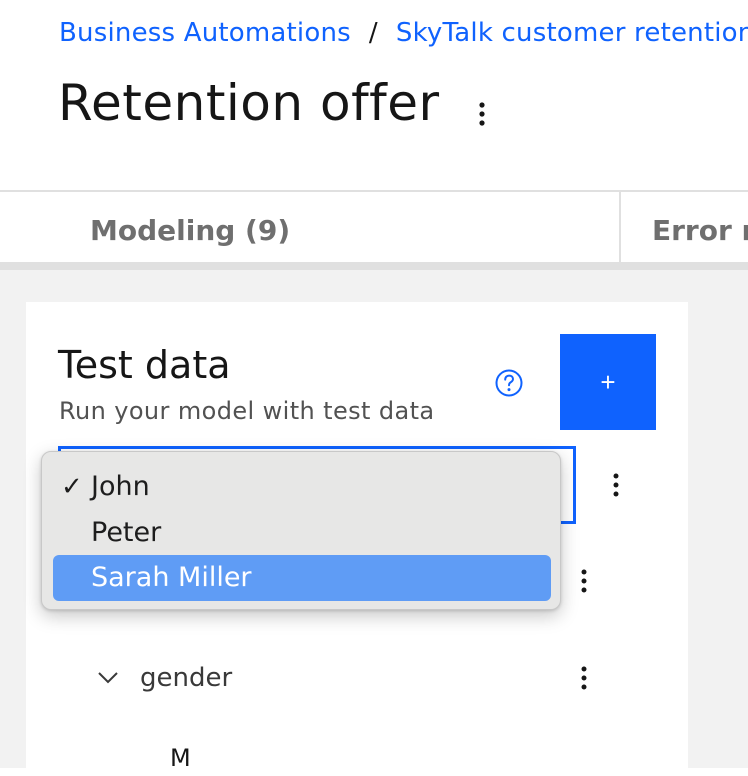  What do you see at coordinates (584, 581) in the screenshot?
I see `row-overflow-menu-icon` at bounding box center [584, 581].